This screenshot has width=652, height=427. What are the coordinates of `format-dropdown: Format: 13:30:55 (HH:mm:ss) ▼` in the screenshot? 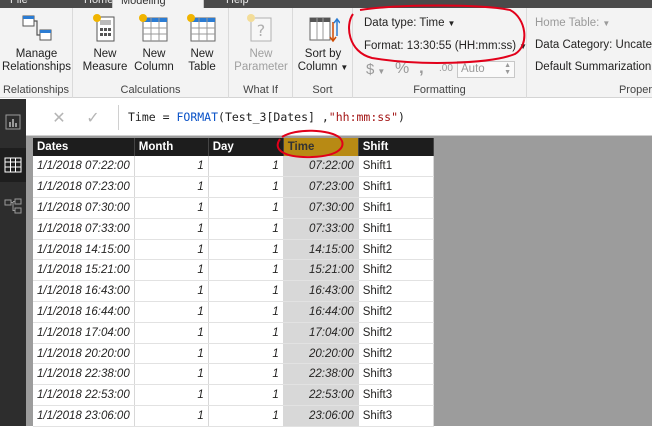 It's located at (445, 46).